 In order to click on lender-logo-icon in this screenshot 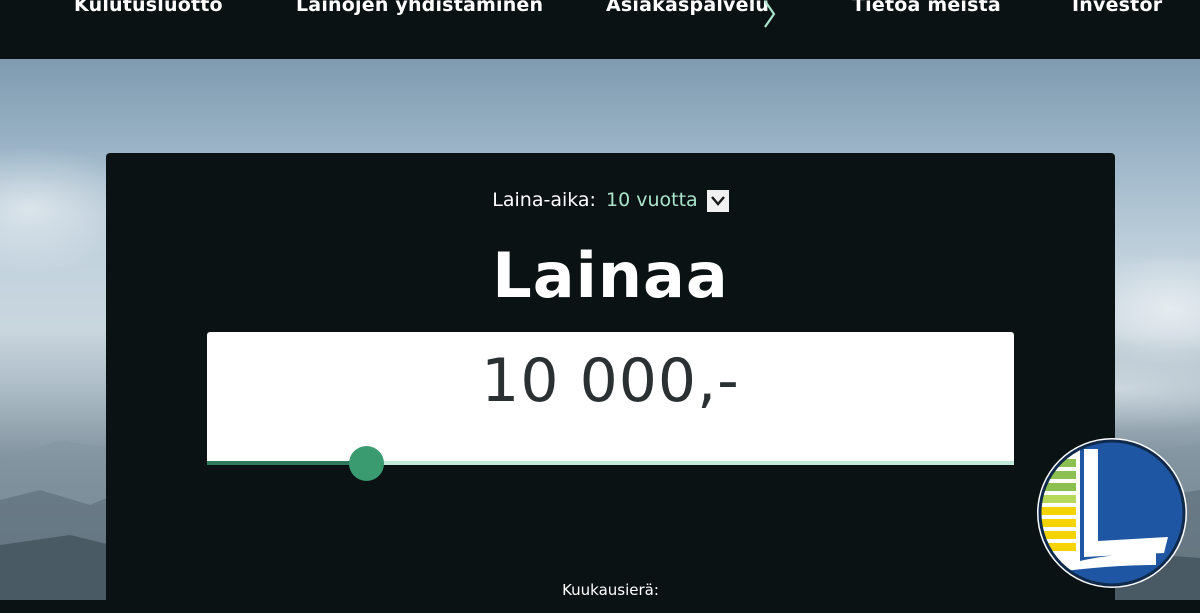, I will do `click(1112, 513)`.